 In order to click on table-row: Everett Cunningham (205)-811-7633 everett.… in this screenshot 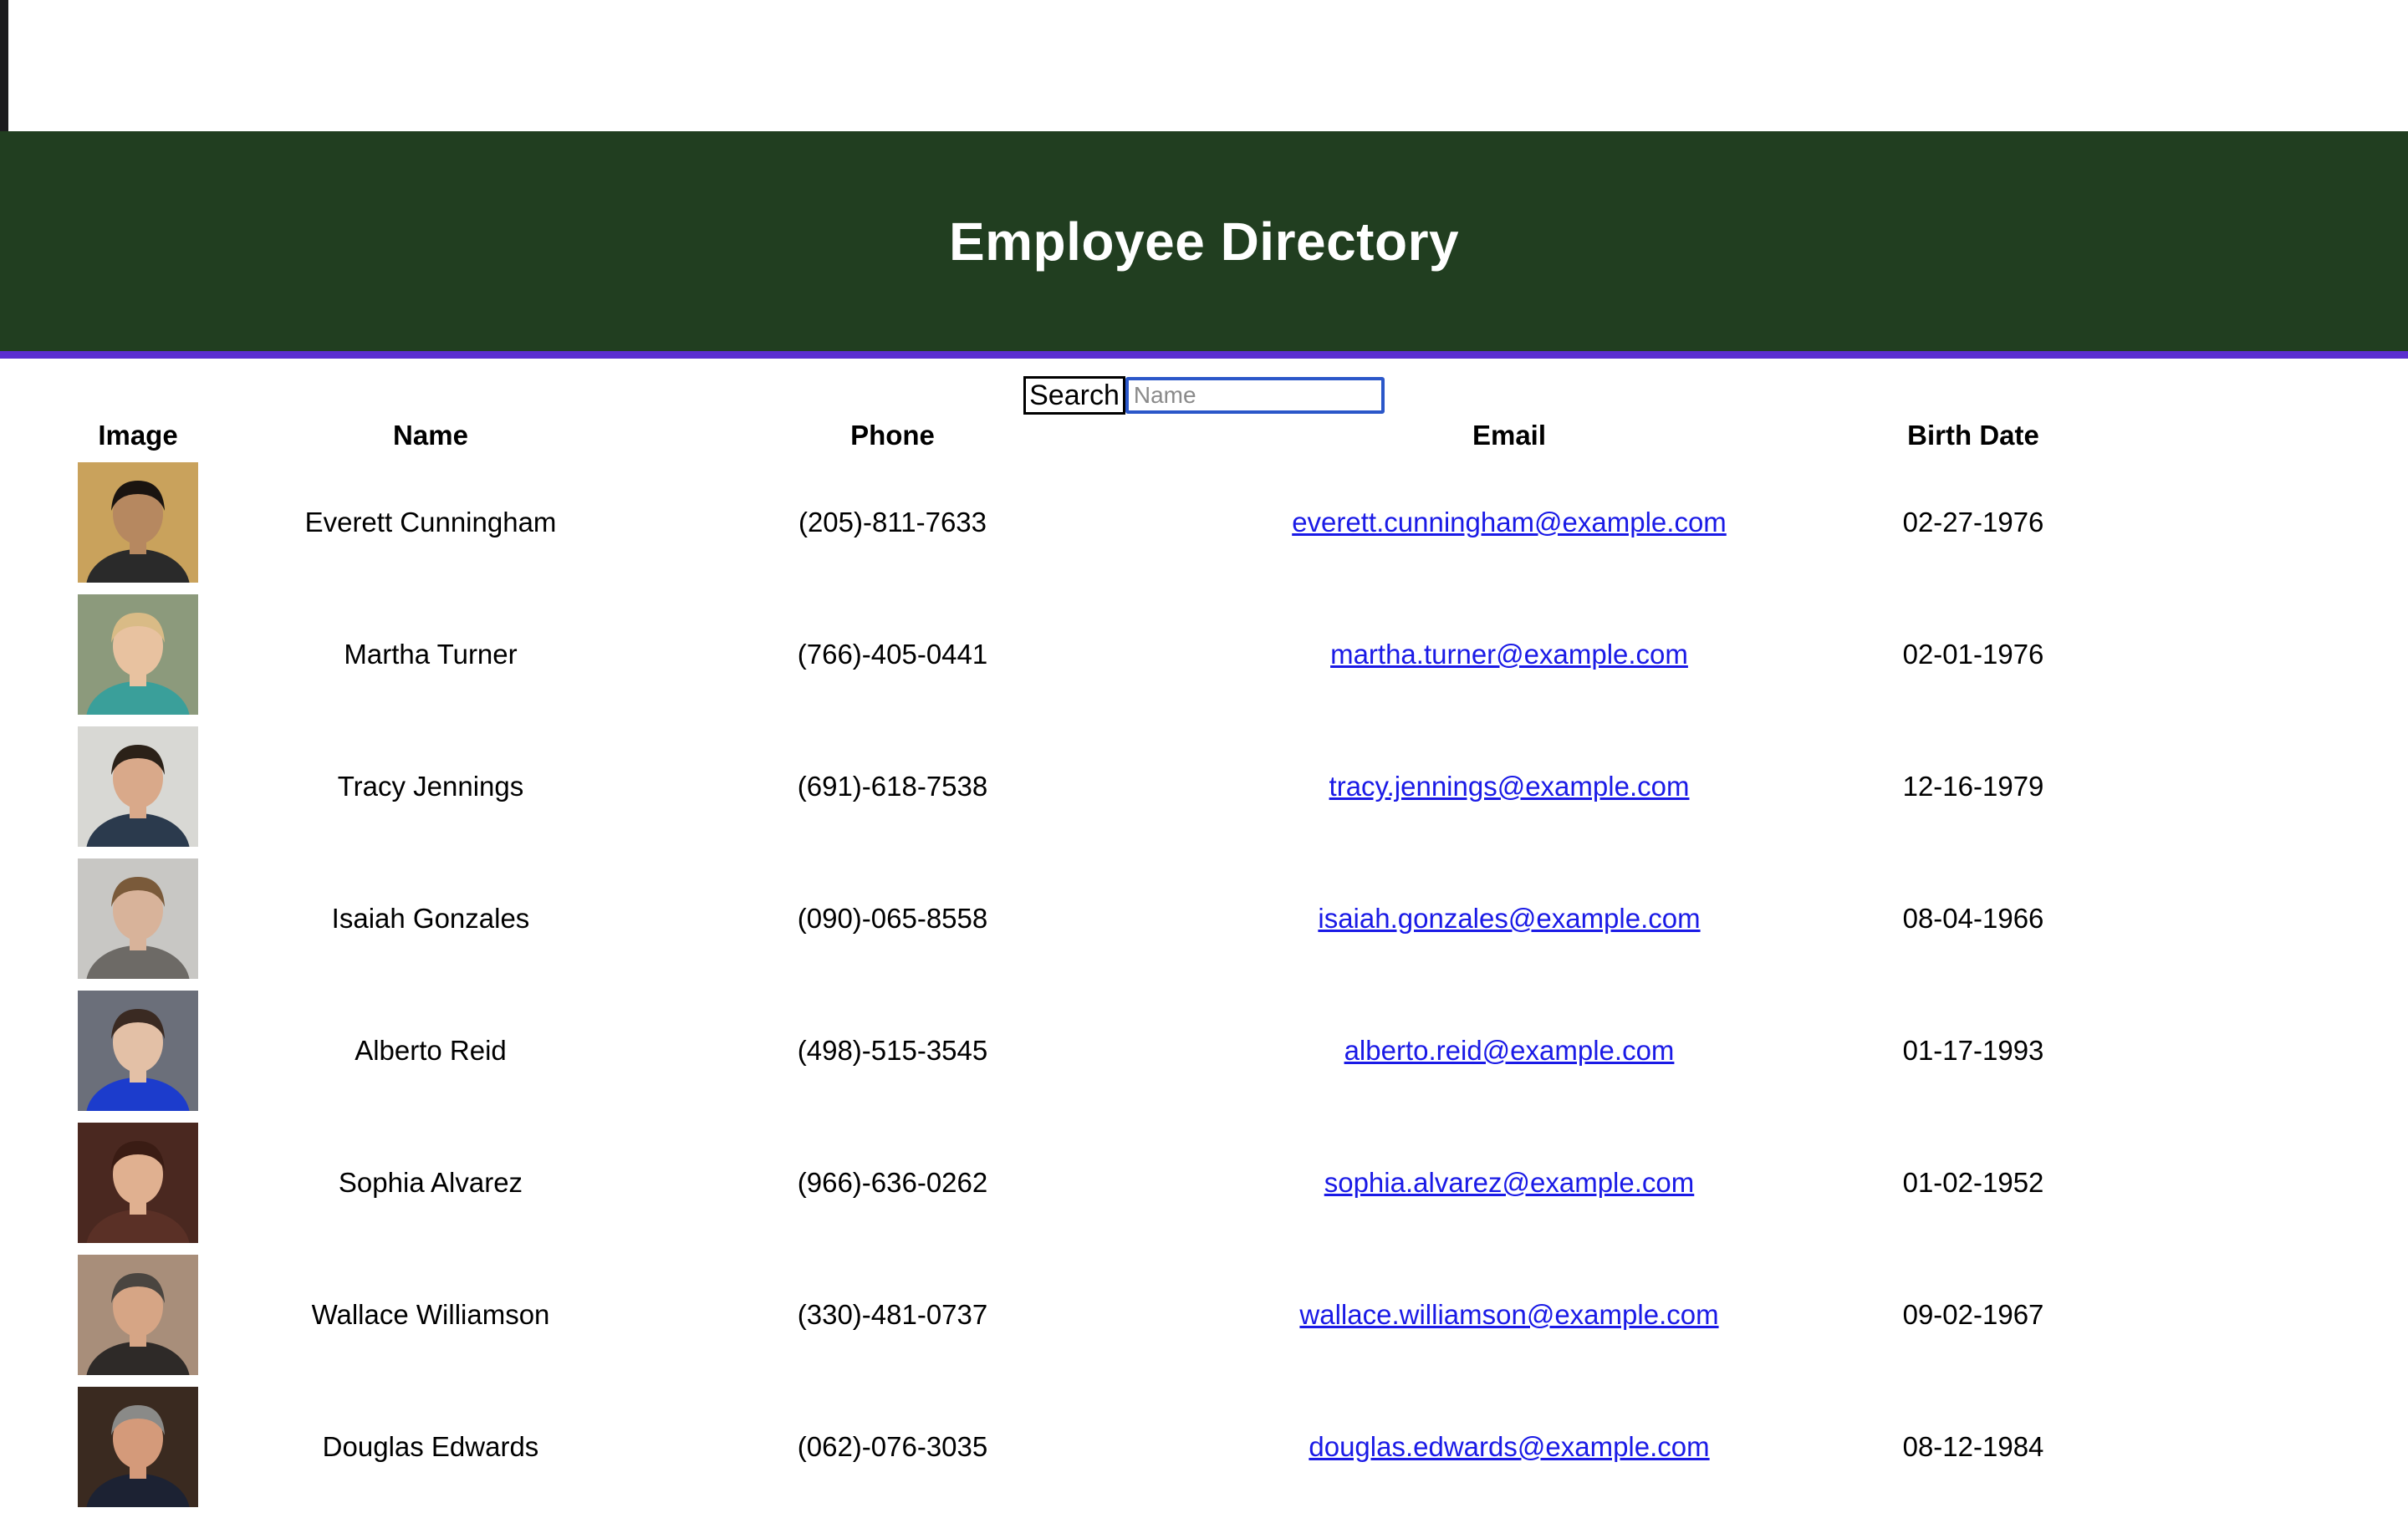, I will do `click(1204, 522)`.